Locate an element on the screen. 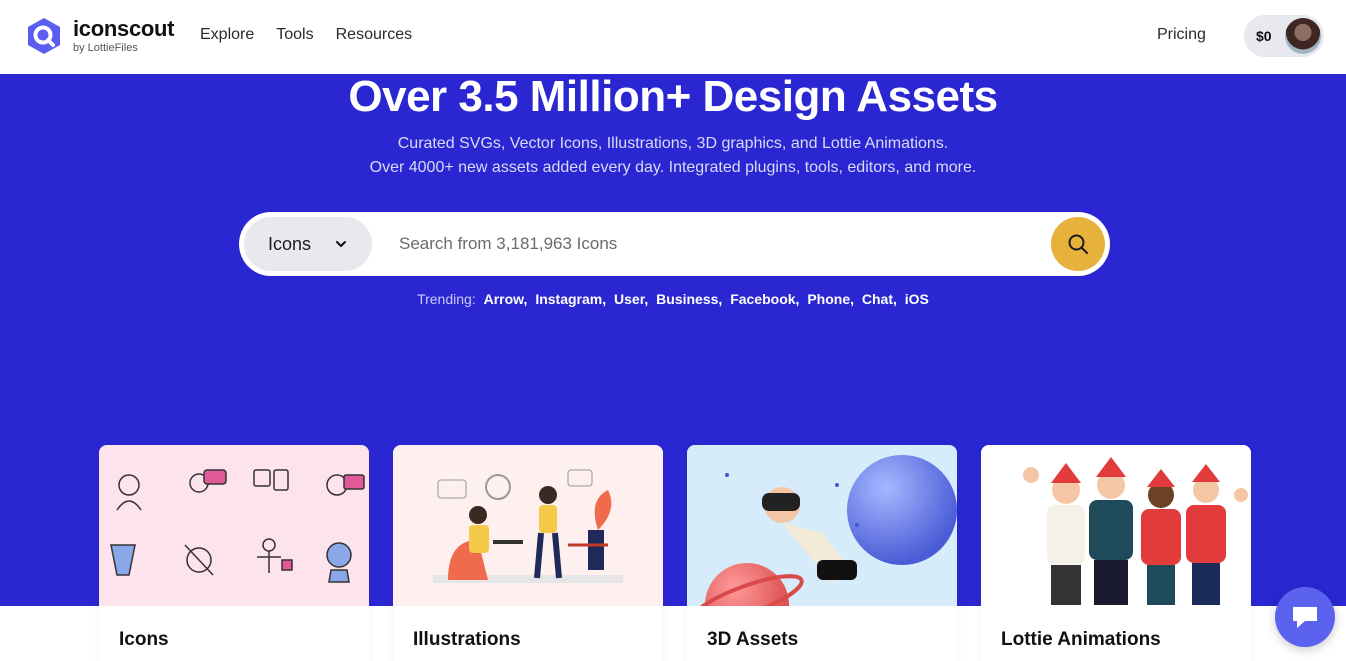 The image size is (1346, 661). search-icon is located at coordinates (1078, 244).